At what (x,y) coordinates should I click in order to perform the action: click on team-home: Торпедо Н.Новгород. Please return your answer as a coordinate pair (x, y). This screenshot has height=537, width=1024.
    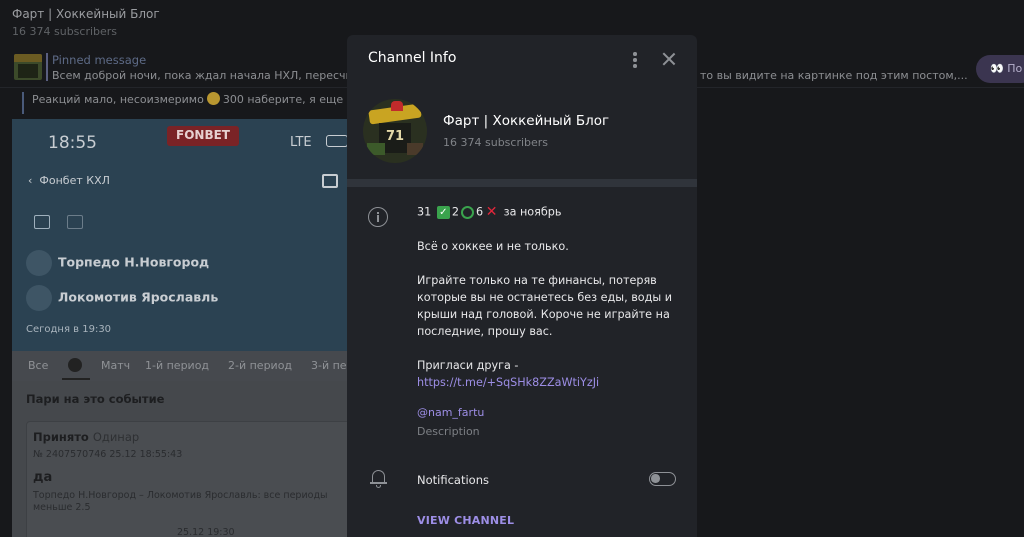
    Looking at the image, I should click on (117, 263).